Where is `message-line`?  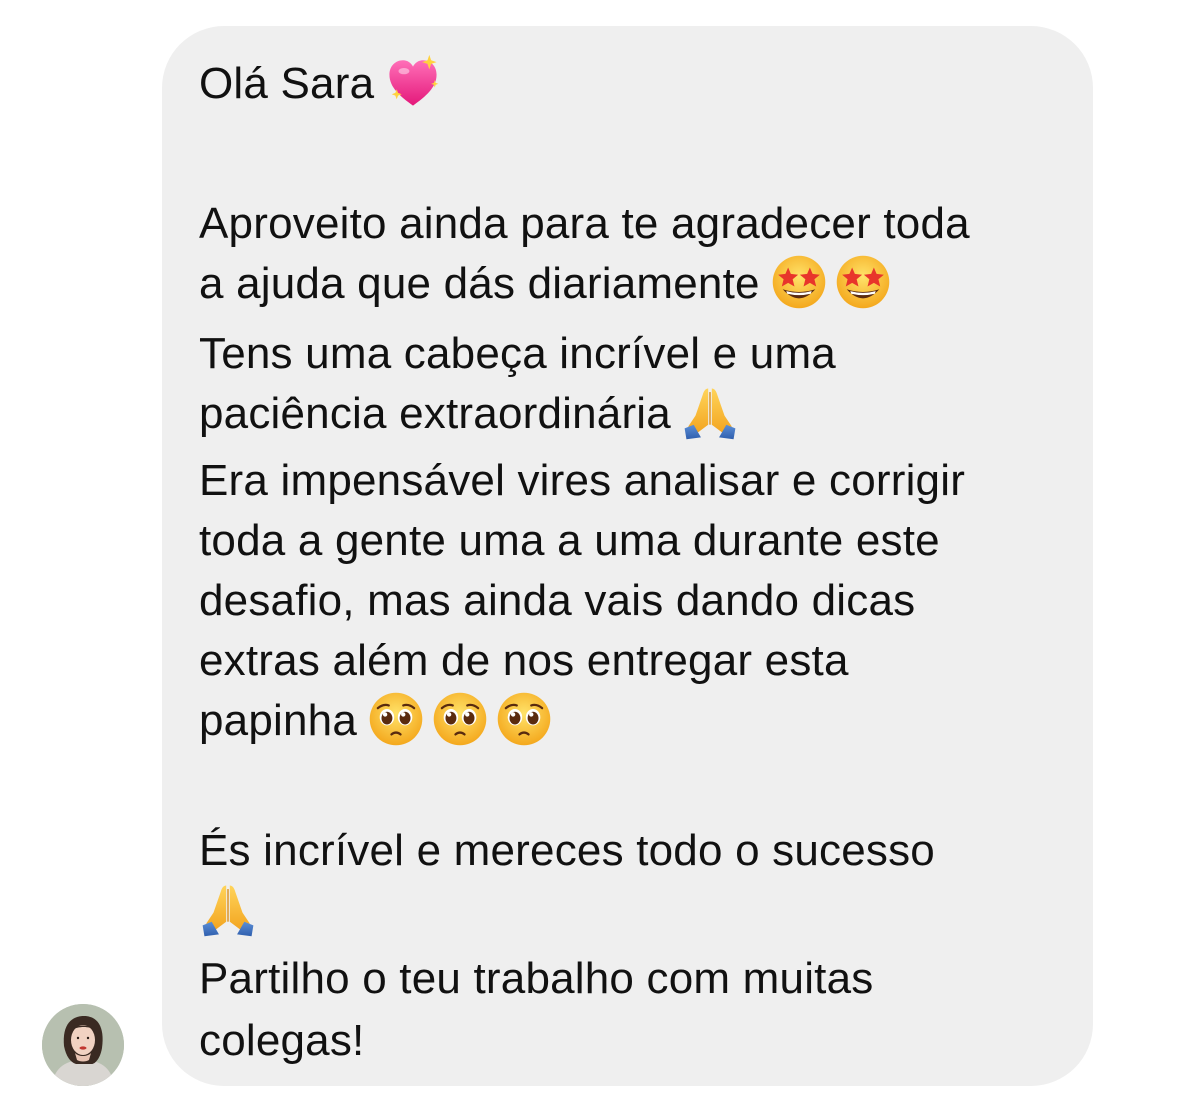 message-line is located at coordinates (228, 911).